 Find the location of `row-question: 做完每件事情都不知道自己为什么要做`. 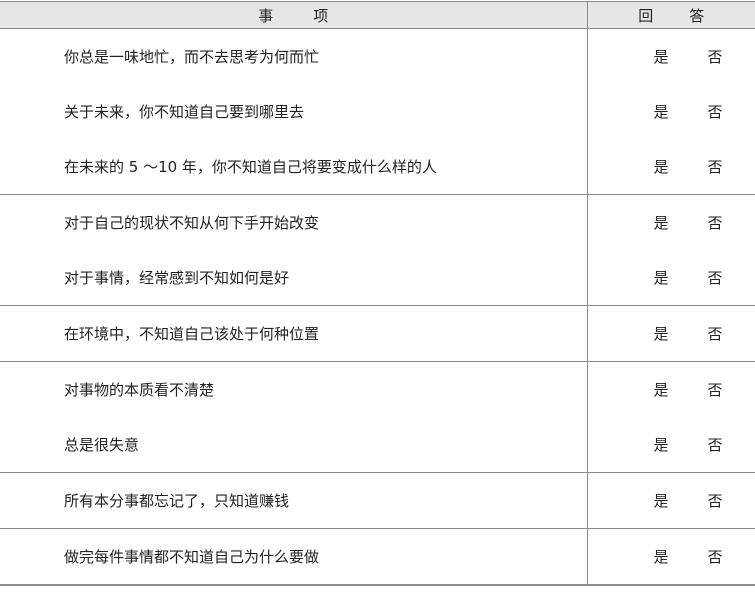

row-question: 做完每件事情都不知道自己为什么要做 is located at coordinates (294, 557).